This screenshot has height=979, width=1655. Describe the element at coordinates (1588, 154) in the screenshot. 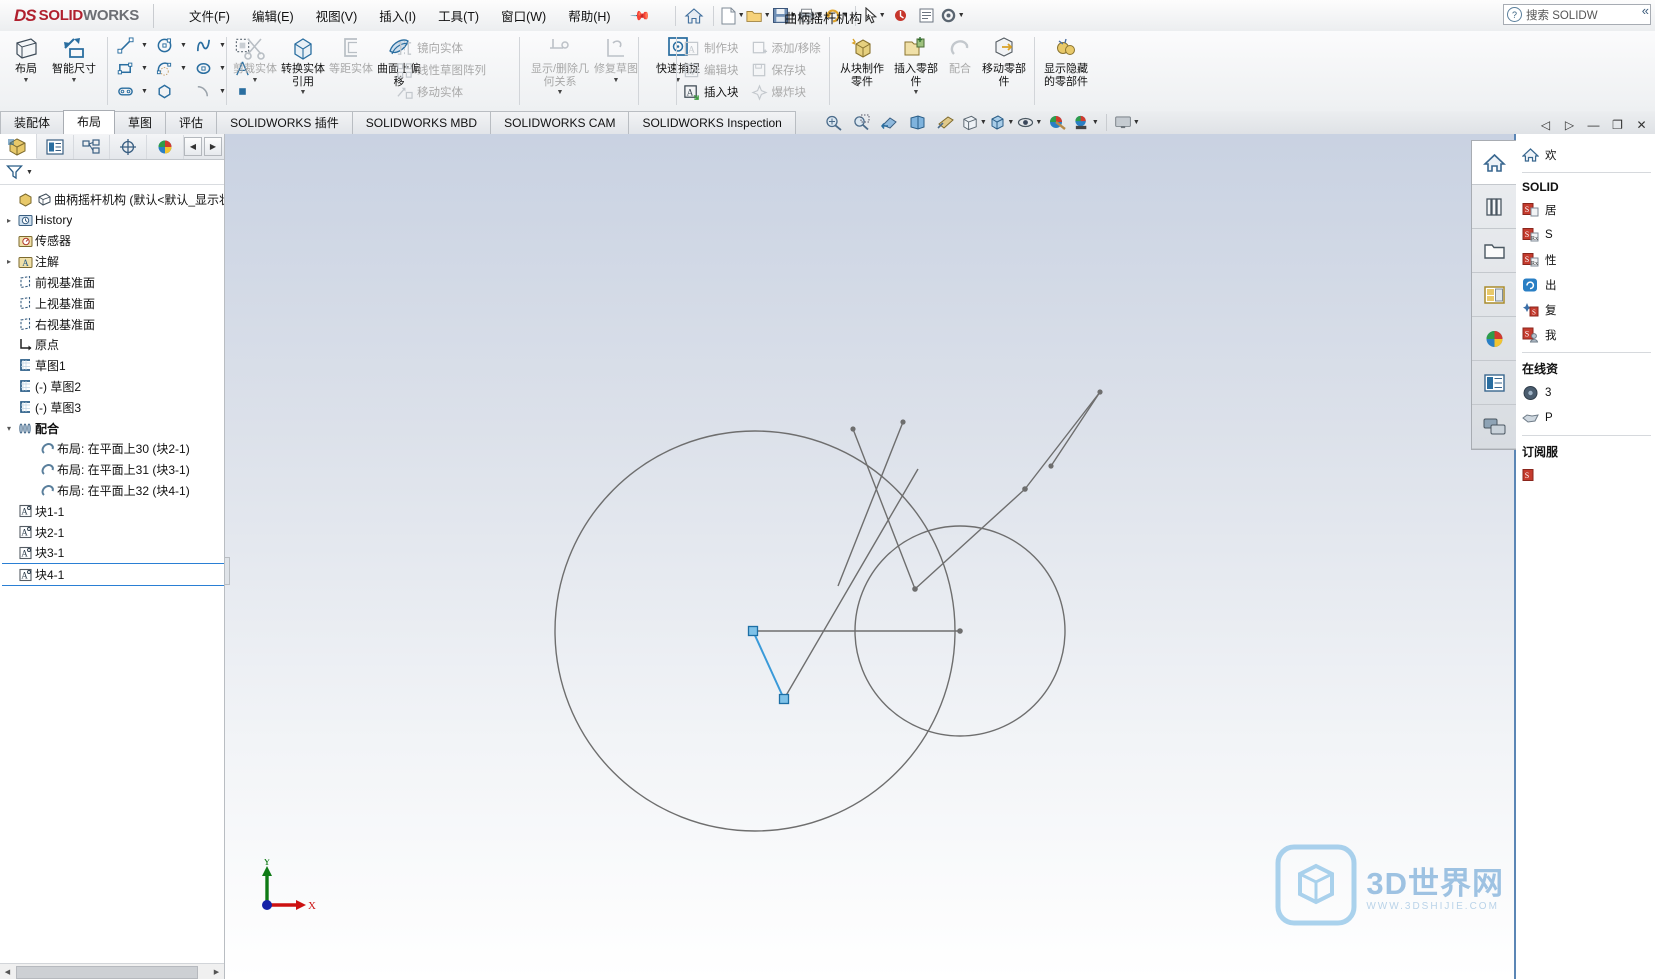

I see `task-pane-welcome-row: 欢` at that location.